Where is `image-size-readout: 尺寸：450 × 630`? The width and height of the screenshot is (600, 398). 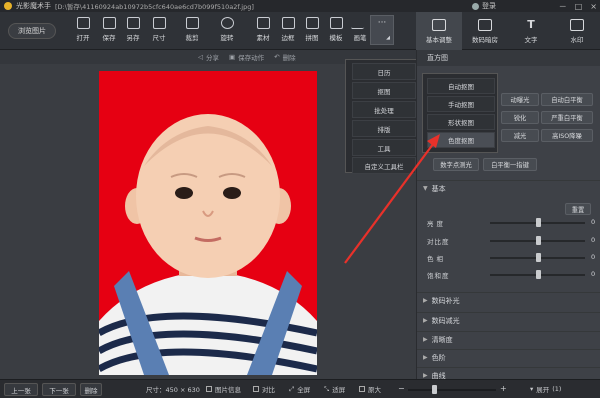
image-size-readout: 尺寸：450 × 630 is located at coordinates (173, 390).